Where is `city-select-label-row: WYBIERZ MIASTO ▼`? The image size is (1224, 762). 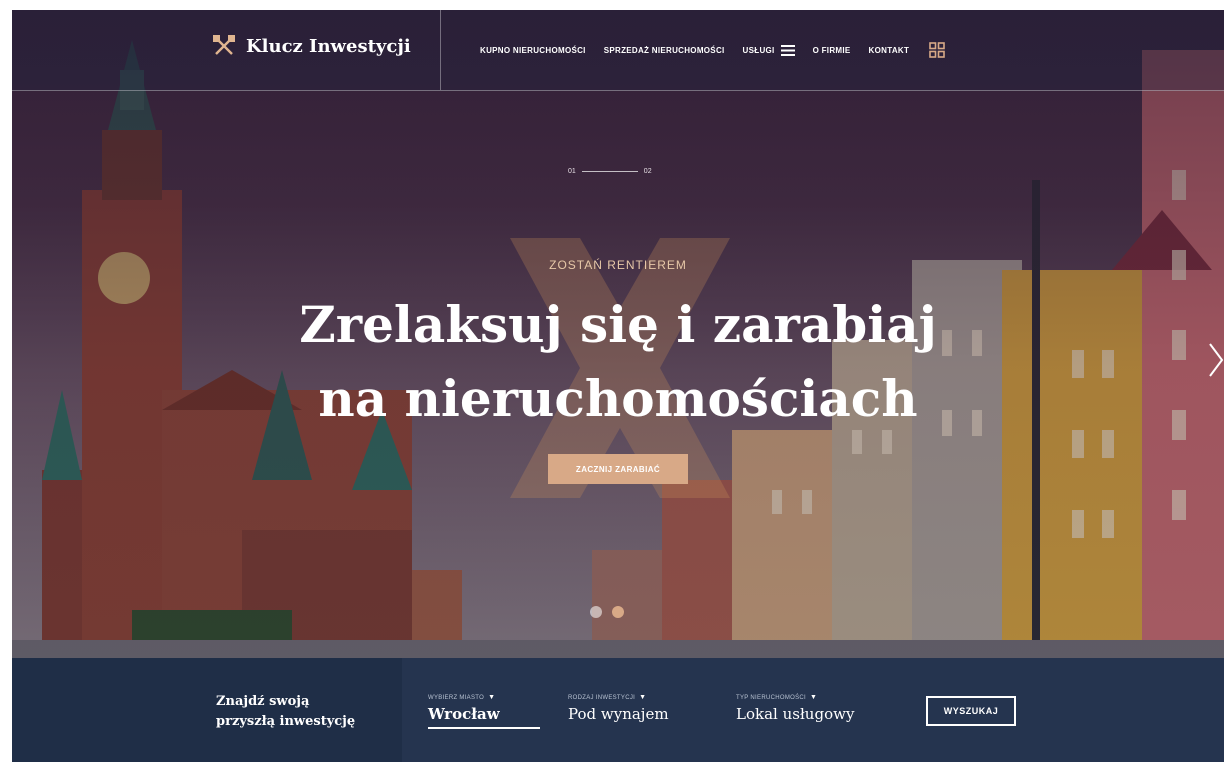 city-select-label-row: WYBIERZ MIASTO ▼ is located at coordinates (484, 697).